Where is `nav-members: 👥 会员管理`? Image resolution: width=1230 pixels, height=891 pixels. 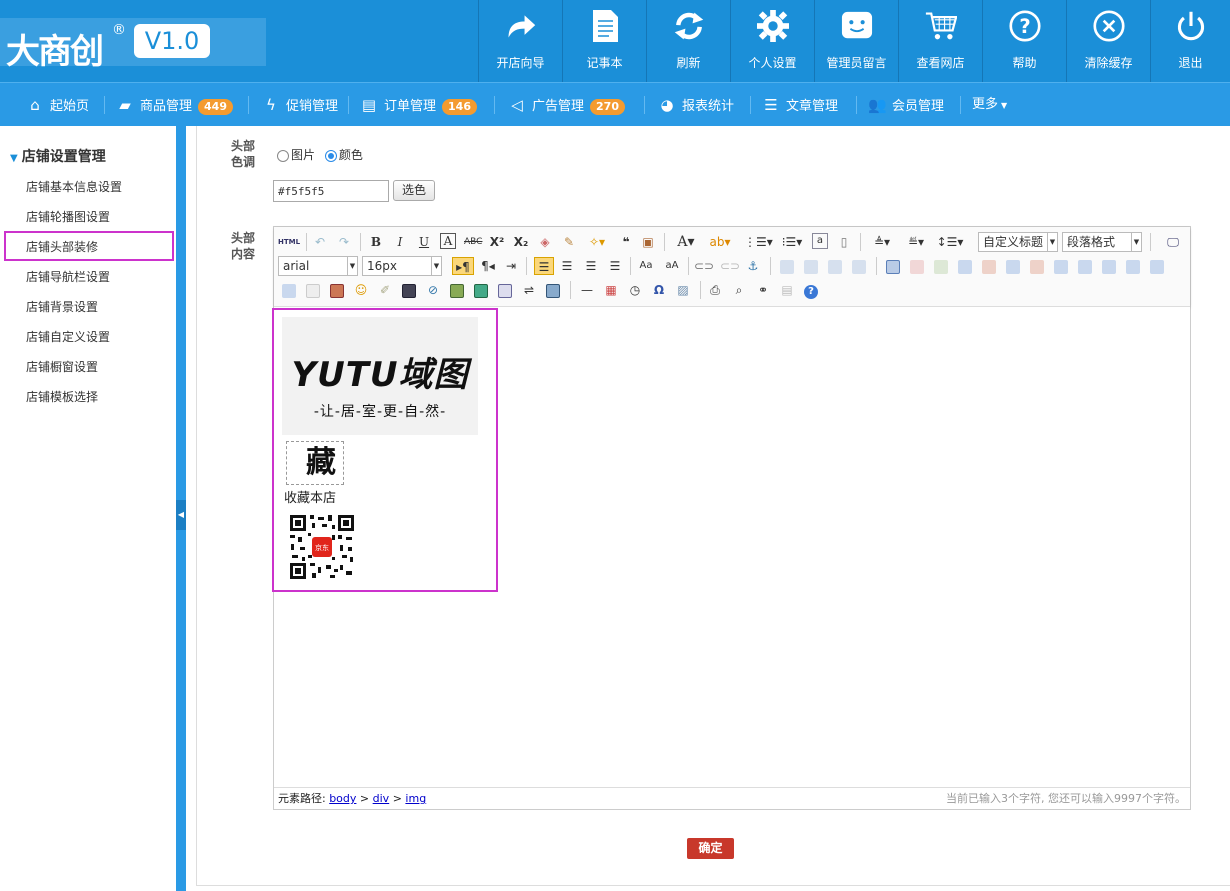
nav-members: 👥 会员管理 is located at coordinates (906, 105).